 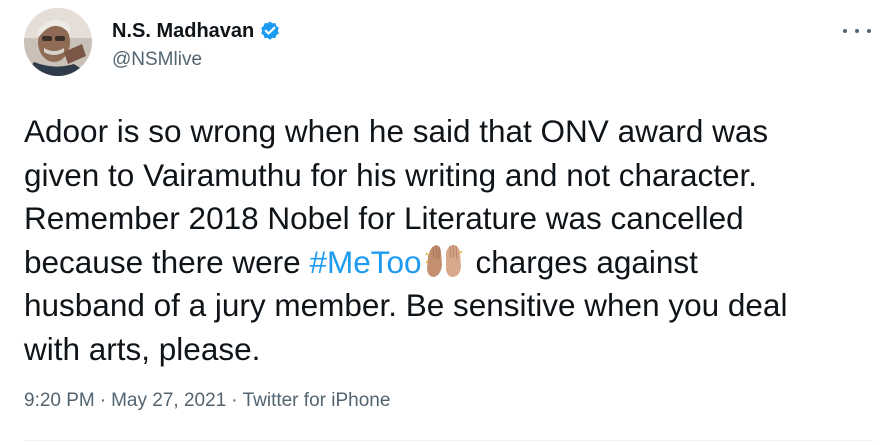 I want to click on tweet-line: with arts, please., so click(x=142, y=348).